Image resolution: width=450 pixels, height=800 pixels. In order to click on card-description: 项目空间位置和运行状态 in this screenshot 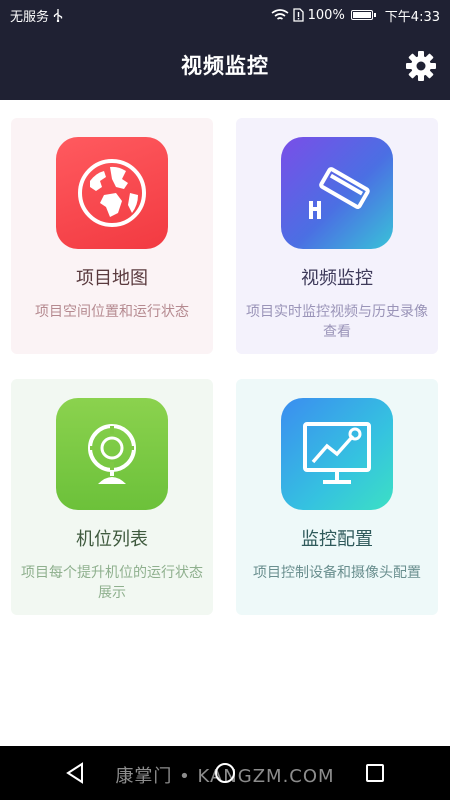, I will do `click(112, 312)`.